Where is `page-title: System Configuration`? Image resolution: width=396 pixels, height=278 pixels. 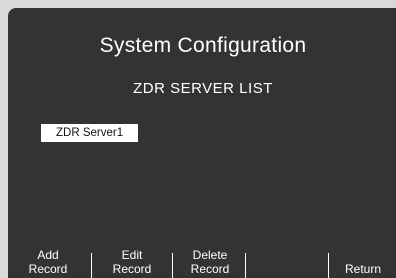
page-title: System Configuration is located at coordinates (203, 45).